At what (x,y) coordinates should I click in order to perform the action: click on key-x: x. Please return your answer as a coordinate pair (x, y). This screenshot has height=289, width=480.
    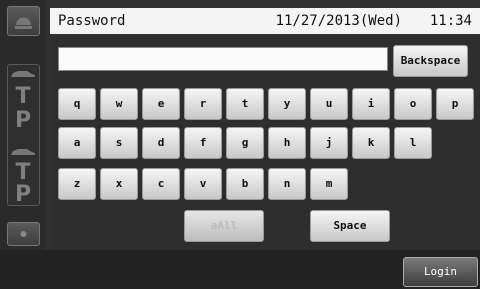
    Looking at the image, I should click on (119, 184).